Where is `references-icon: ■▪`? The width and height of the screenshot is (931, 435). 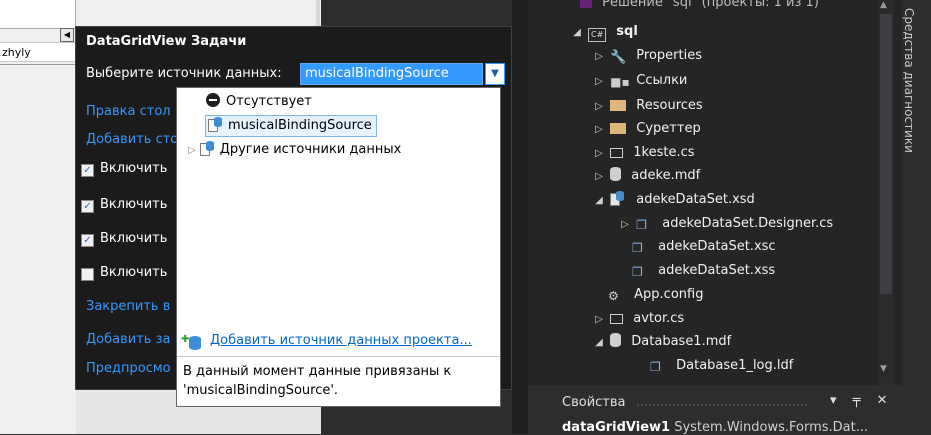 references-icon: ■▪ is located at coordinates (620, 82).